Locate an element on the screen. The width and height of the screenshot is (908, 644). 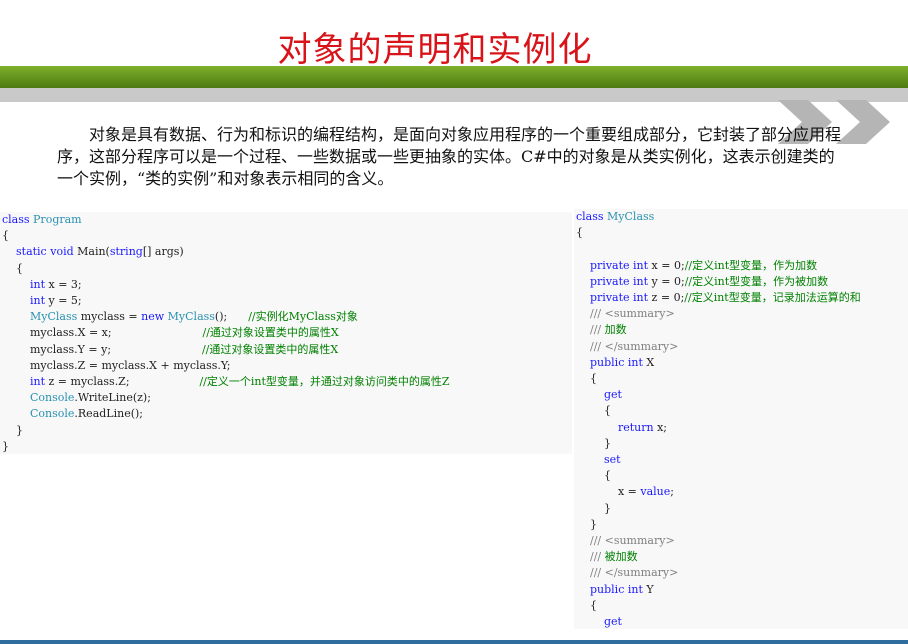
code-line: myclass.X = x; //通过对象设置类中的属性X is located at coordinates (287, 333).